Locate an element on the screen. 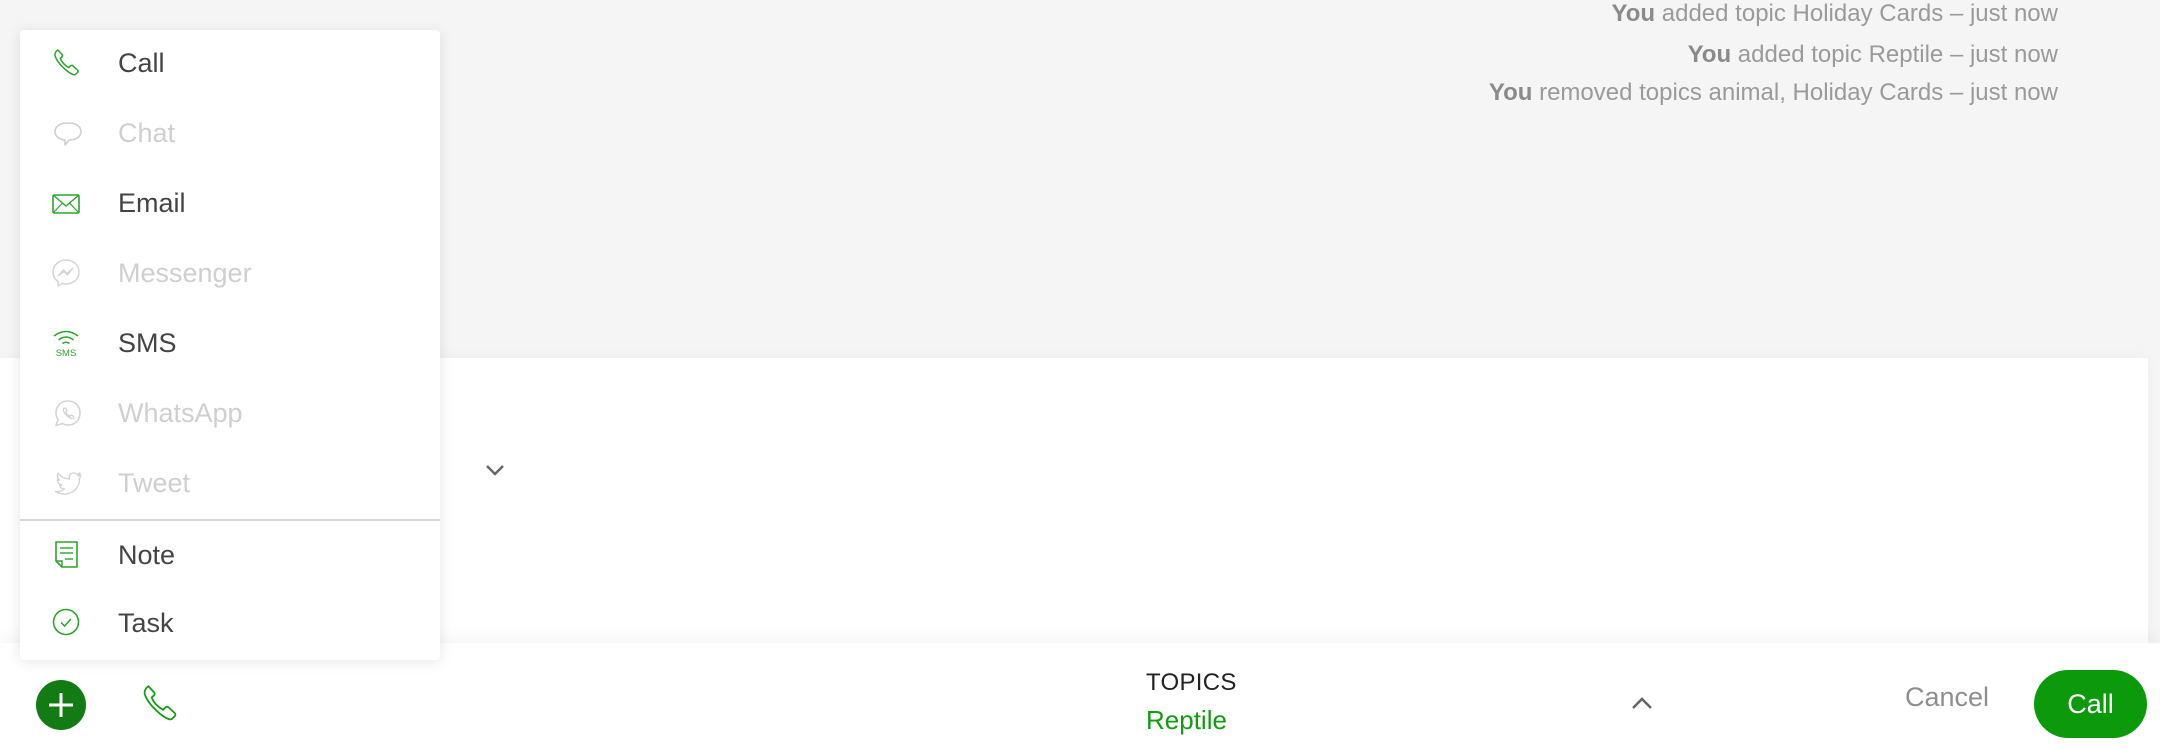 This screenshot has width=2160, height=750. topics-field: TOPICS Reptile is located at coordinates (1191, 702).